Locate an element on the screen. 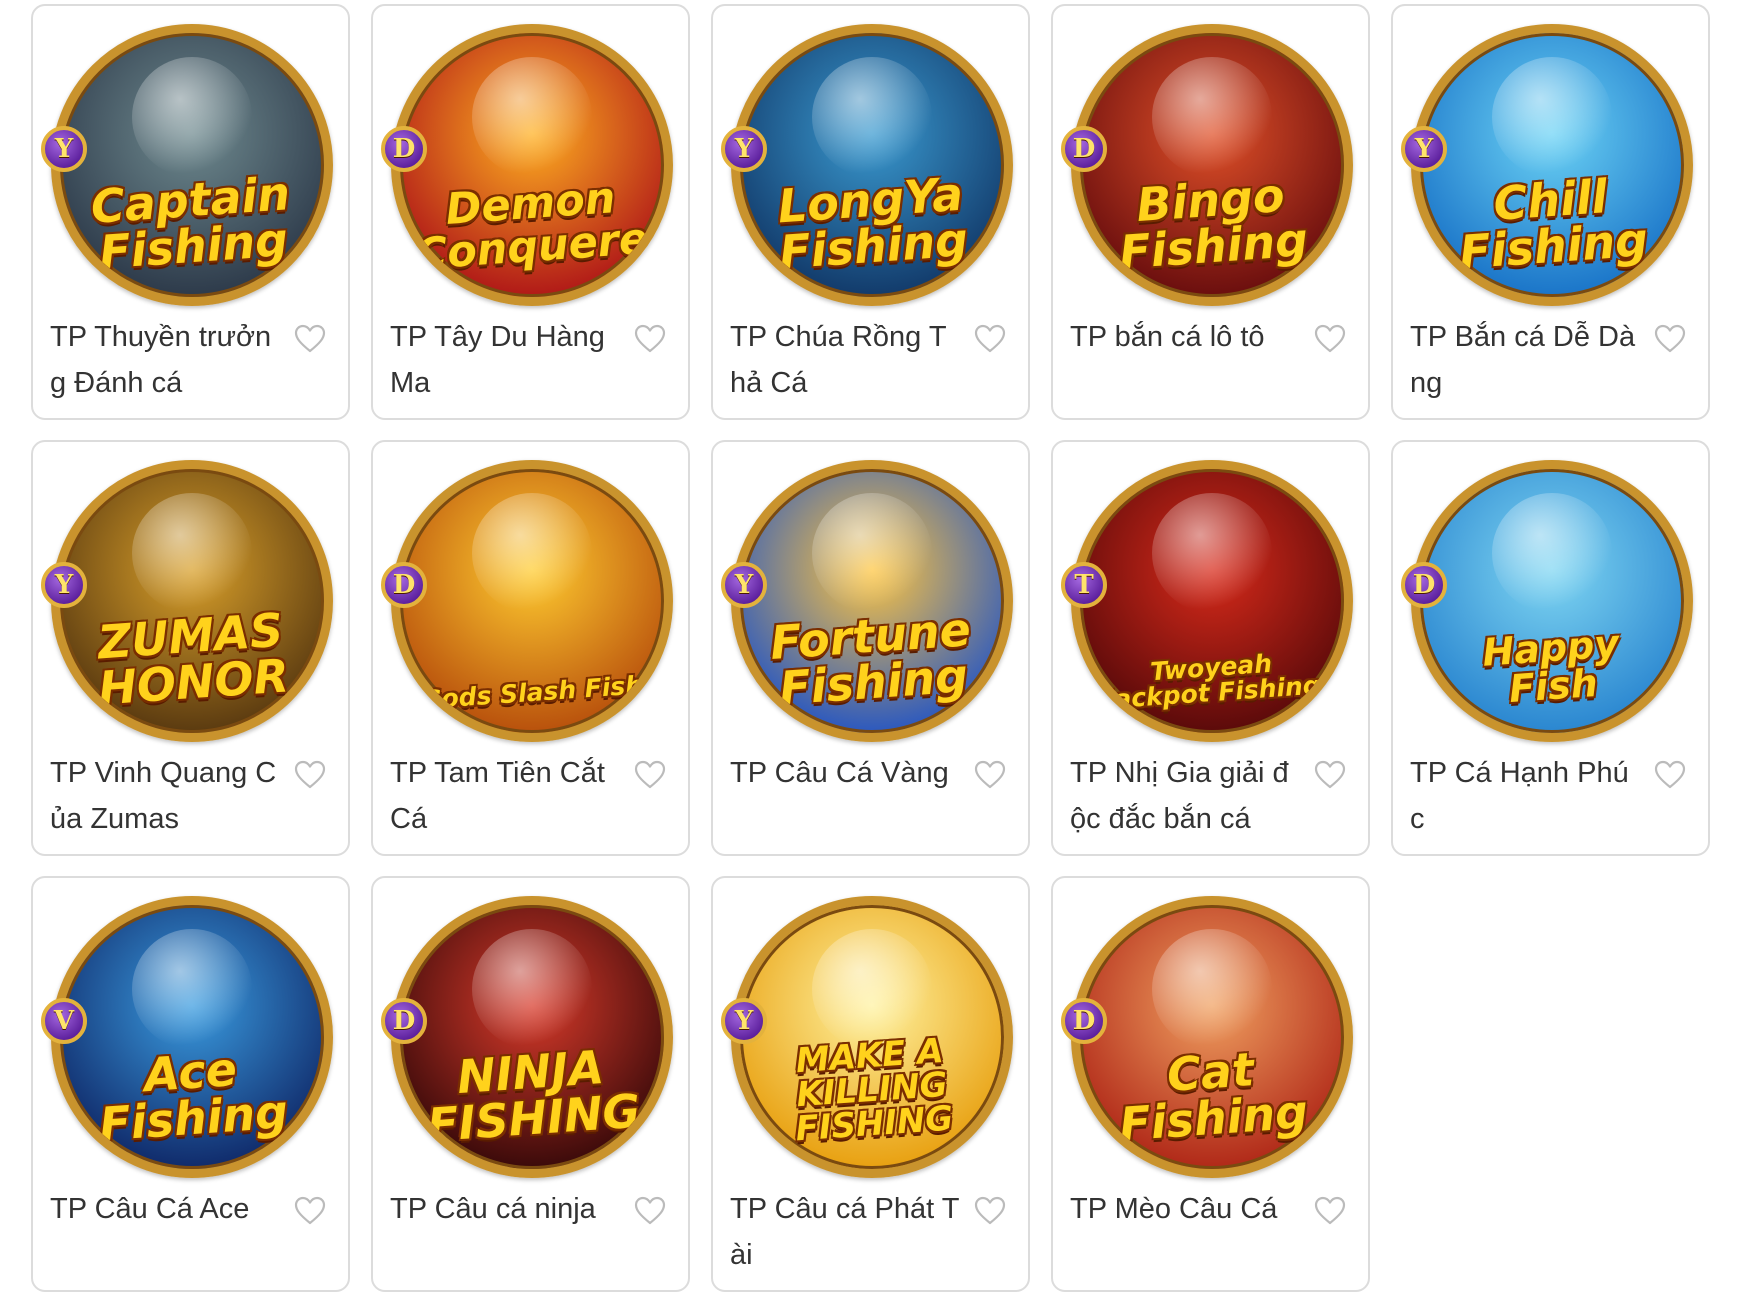  game-art-title: Happy Fish is located at coordinates (1550, 666).